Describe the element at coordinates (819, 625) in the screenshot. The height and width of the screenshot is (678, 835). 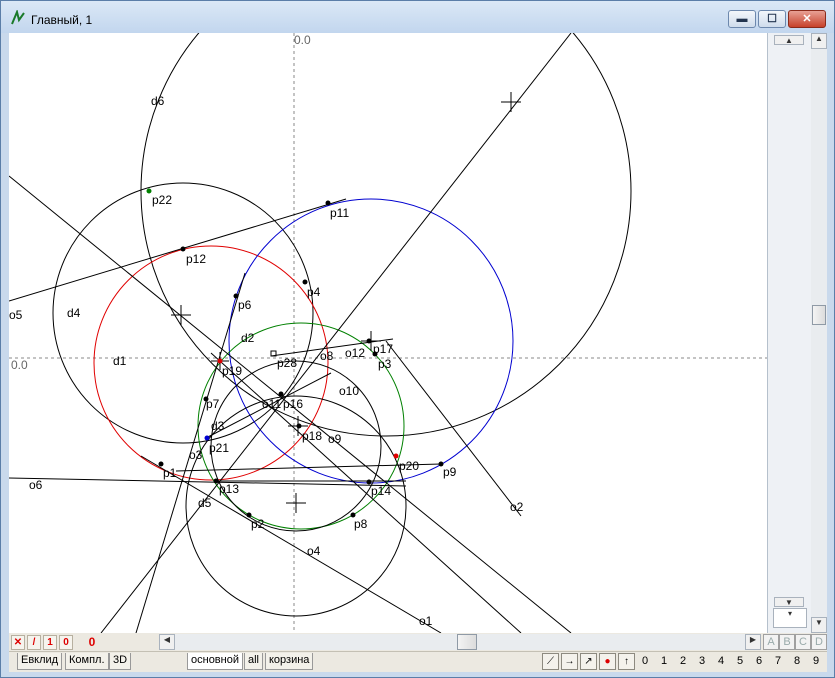
I see `scroll-down-arrow: ▼` at that location.